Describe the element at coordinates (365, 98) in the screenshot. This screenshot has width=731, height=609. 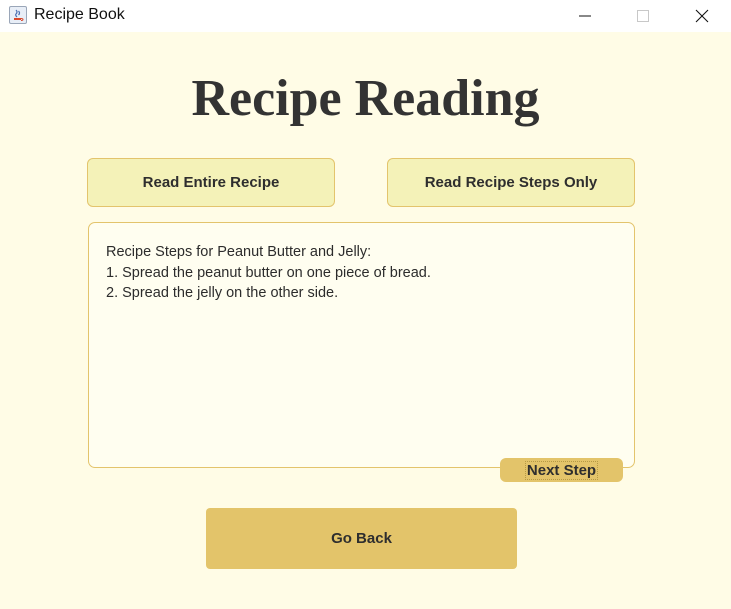
I see `page-title: Recipe Reading` at that location.